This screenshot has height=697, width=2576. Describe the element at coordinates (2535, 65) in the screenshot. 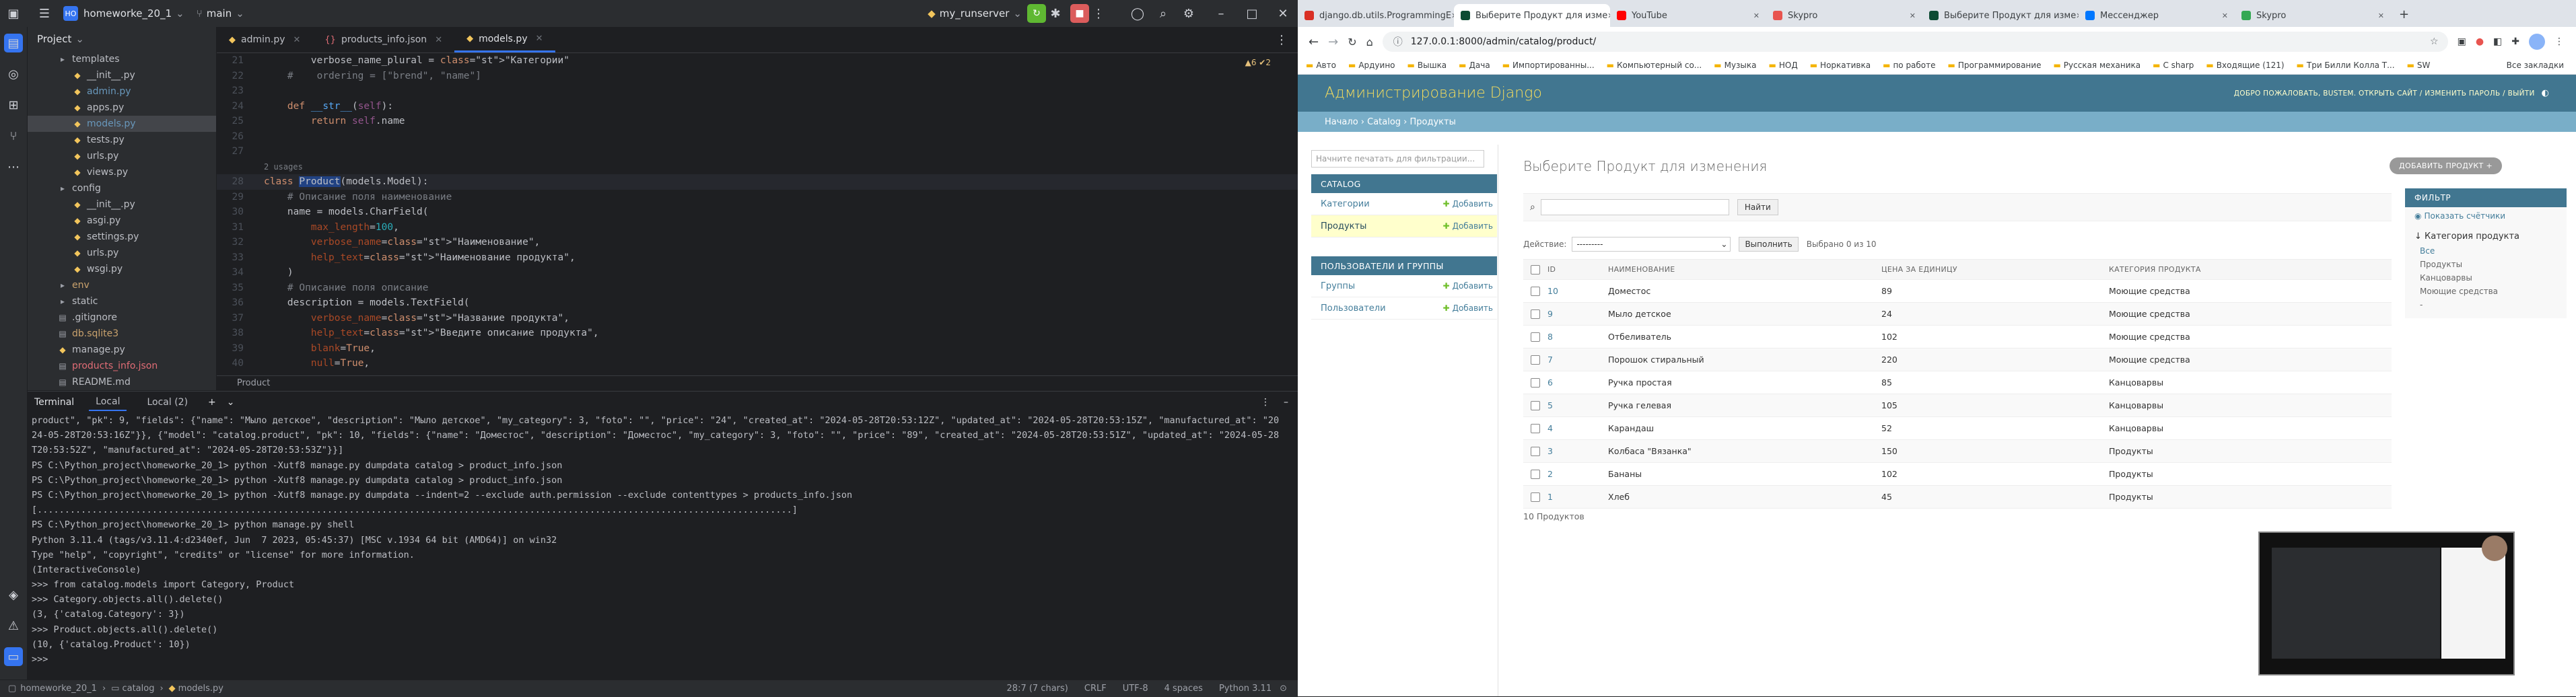

I see `all-bookmarks: Все закладки` at that location.